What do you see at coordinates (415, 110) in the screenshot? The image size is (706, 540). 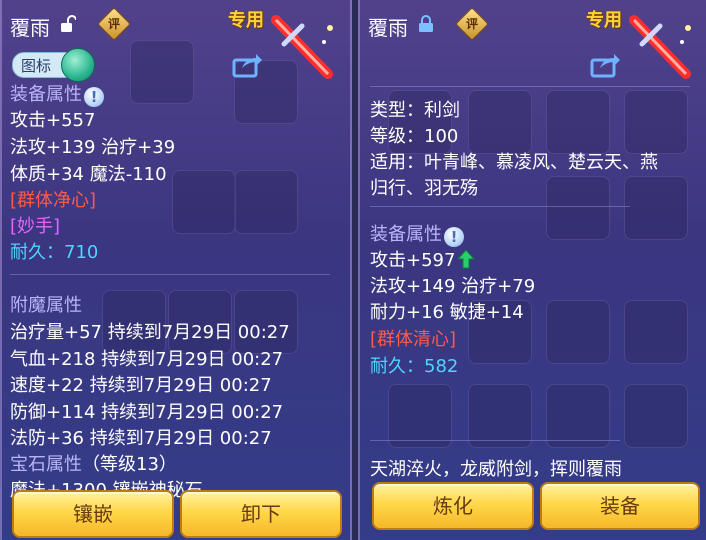 I see `type-line: 类型：利剑` at bounding box center [415, 110].